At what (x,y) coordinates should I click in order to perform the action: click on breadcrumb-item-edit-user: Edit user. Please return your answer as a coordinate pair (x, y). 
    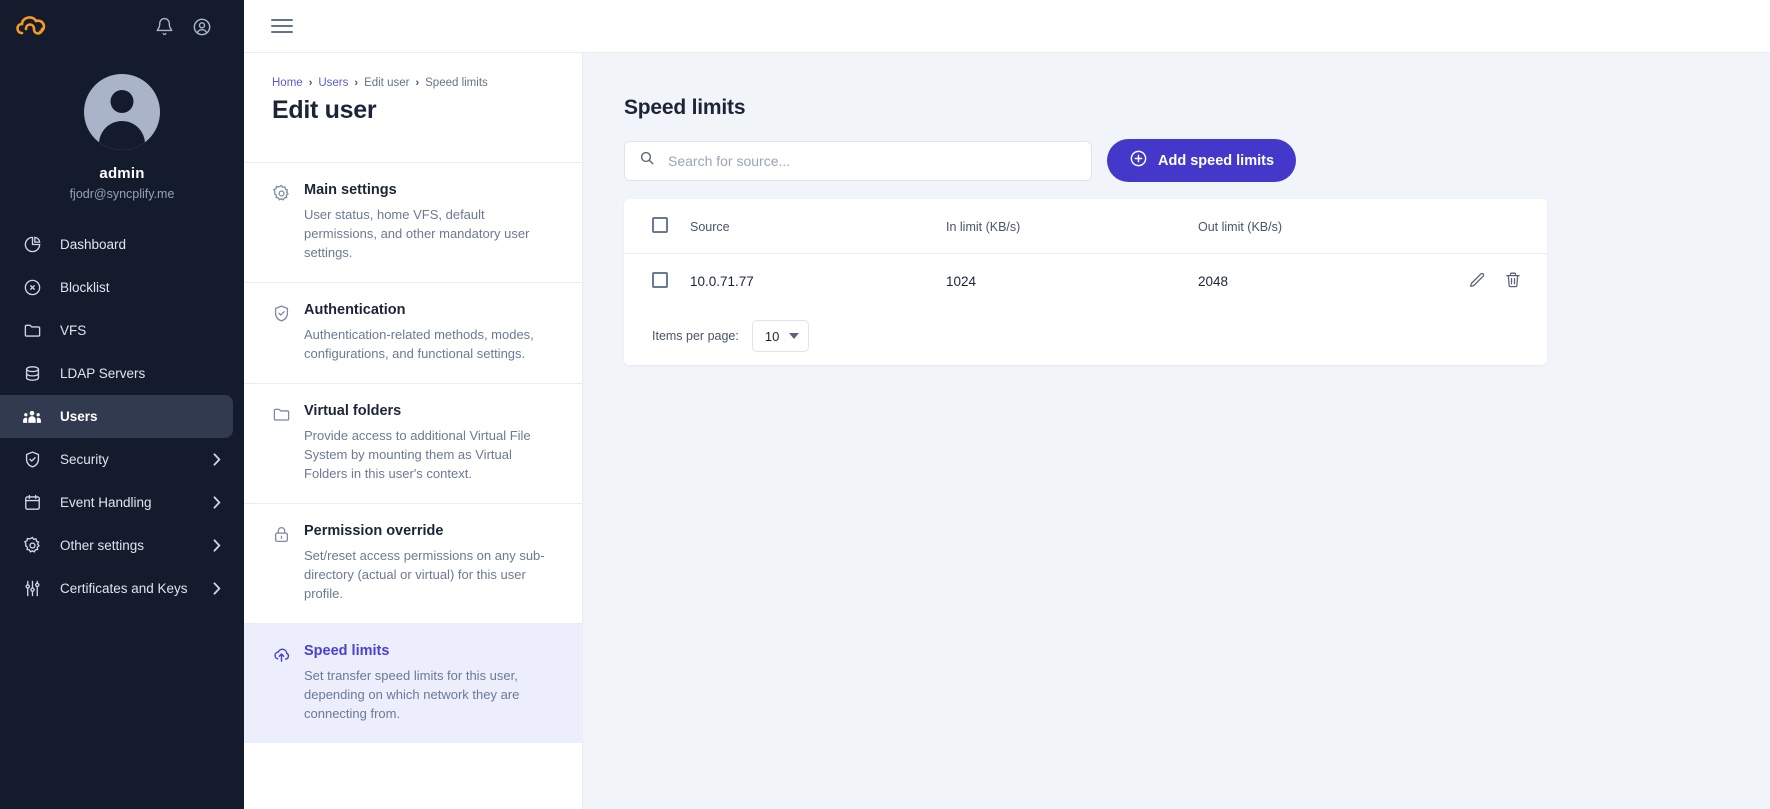
    Looking at the image, I should click on (387, 83).